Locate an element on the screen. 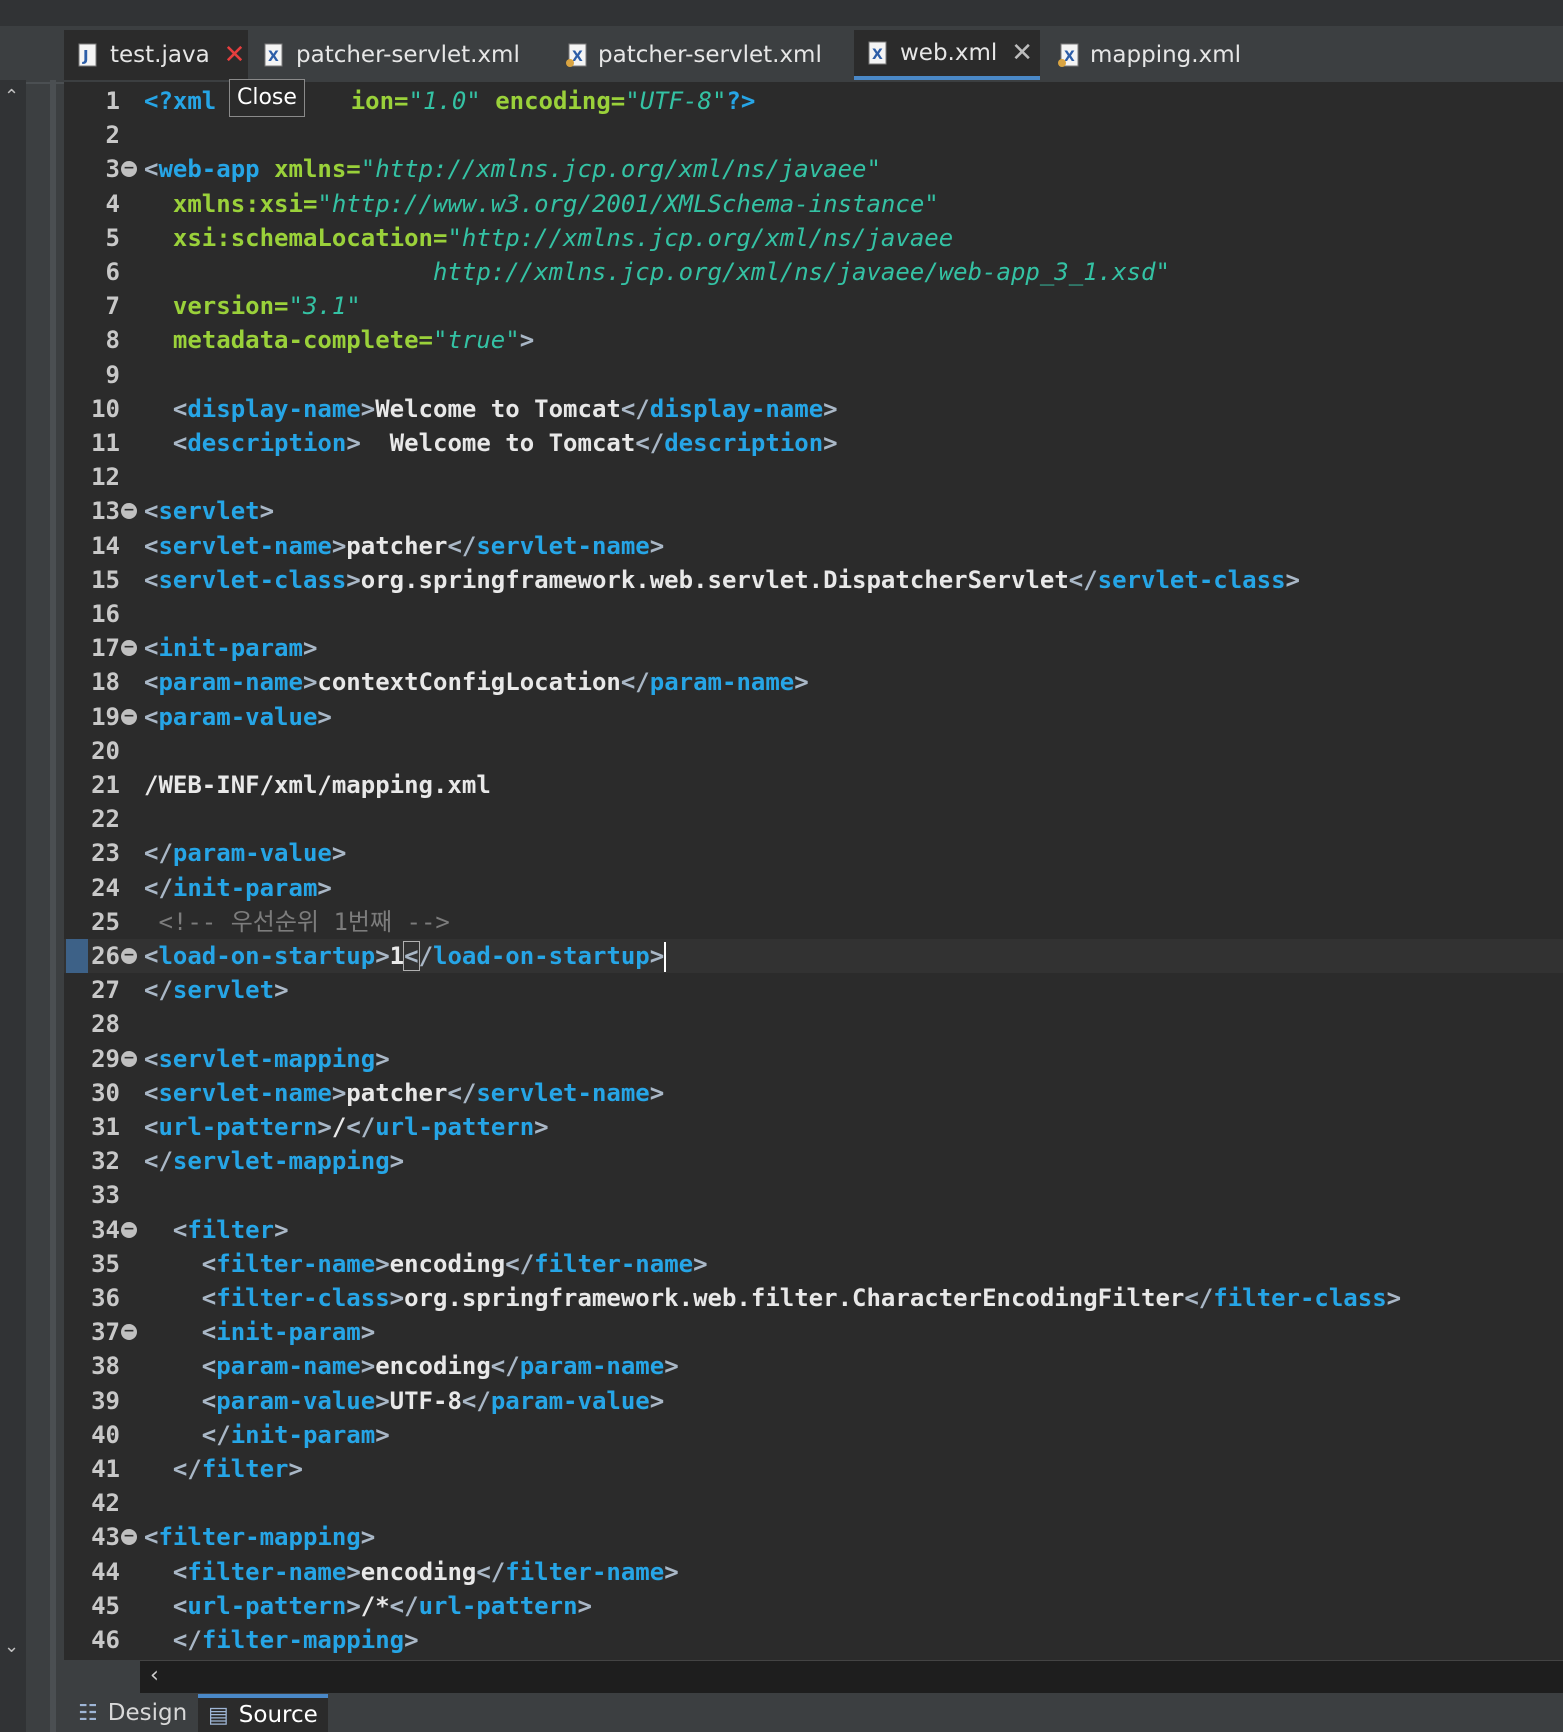 This screenshot has width=1563, height=1732. code-line: 43− <filter-mapping> is located at coordinates (813, 1537).